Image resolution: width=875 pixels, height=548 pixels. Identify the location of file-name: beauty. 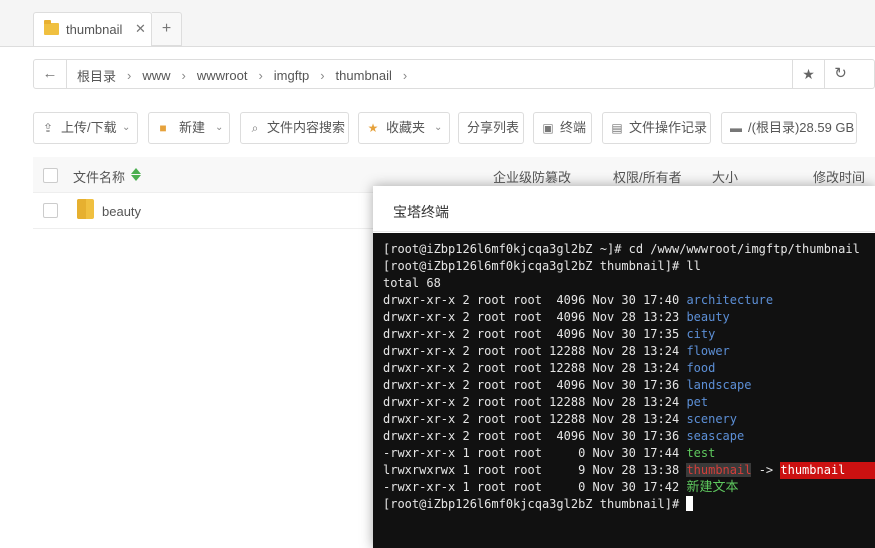
(121, 211).